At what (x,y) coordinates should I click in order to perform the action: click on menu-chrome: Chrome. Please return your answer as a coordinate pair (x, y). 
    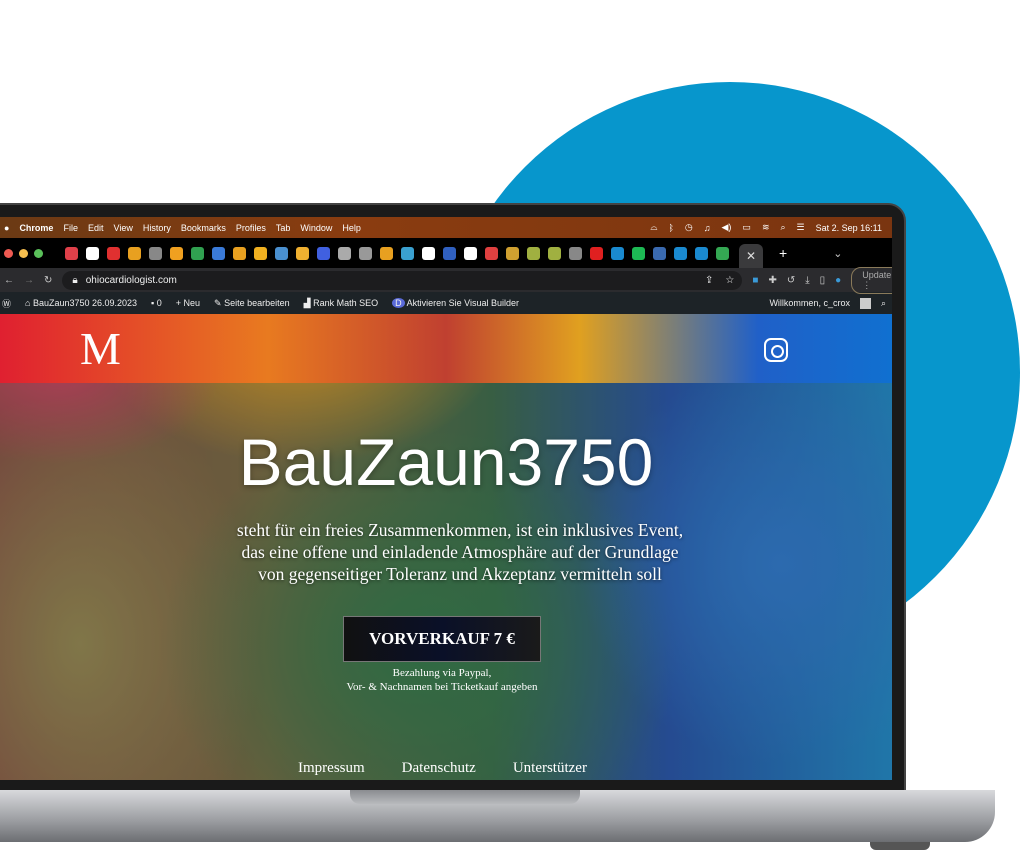
    Looking at the image, I should click on (36, 228).